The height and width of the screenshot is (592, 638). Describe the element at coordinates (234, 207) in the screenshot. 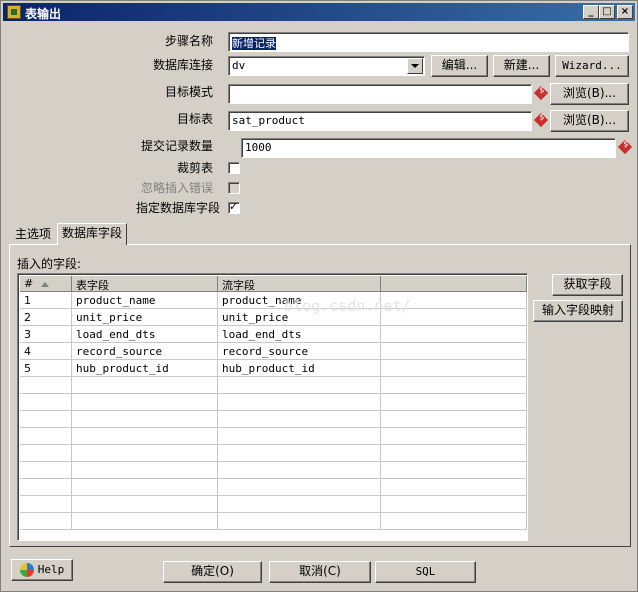

I see `specify-fields-checkbox` at that location.